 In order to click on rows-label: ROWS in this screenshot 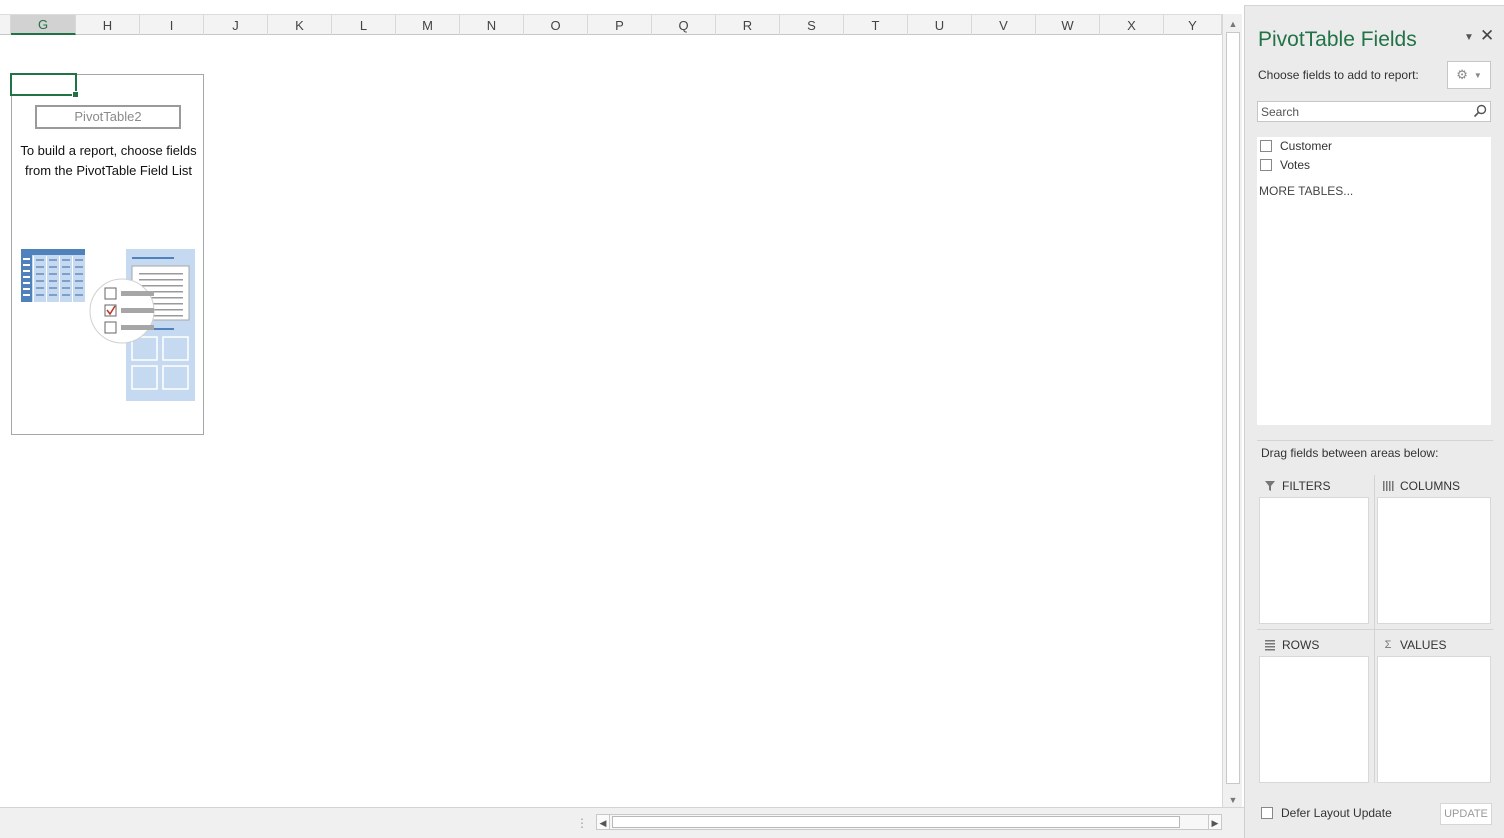, I will do `click(1301, 645)`.